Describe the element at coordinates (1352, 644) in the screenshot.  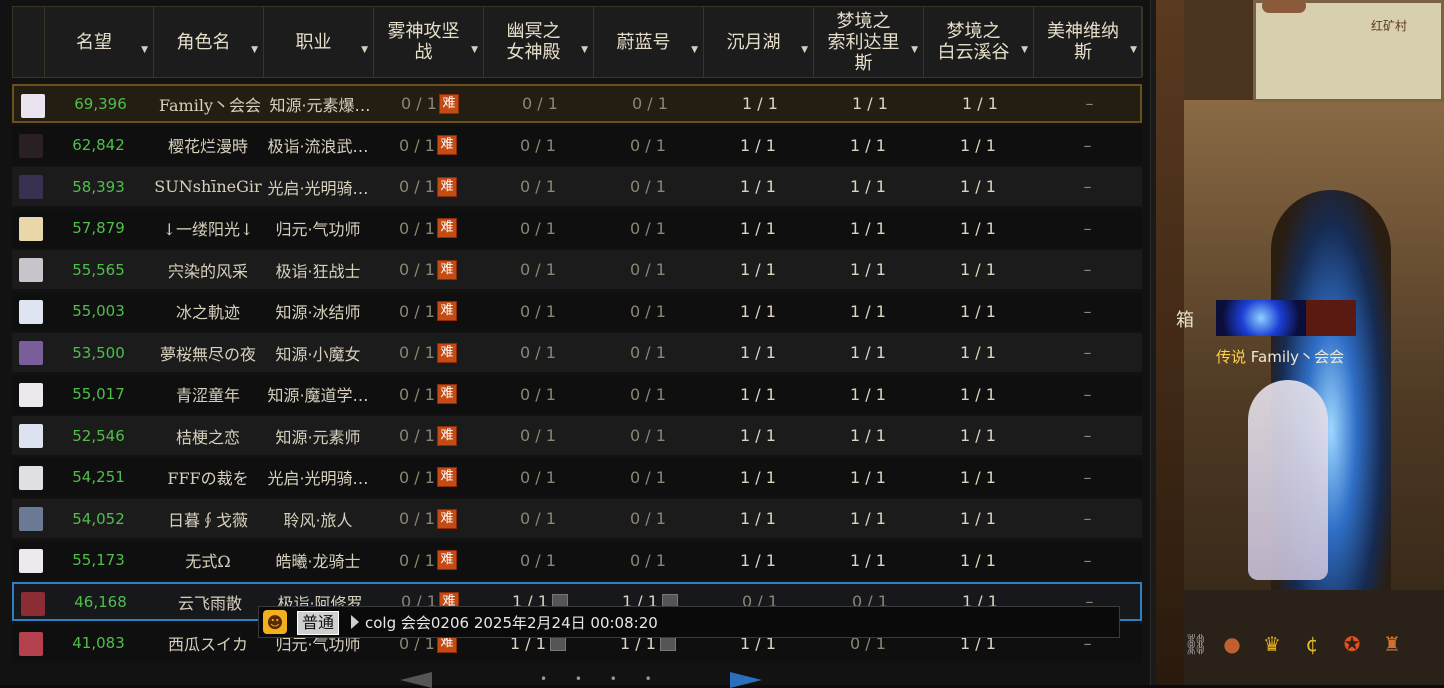
I see `fortune-icon: ✪` at that location.